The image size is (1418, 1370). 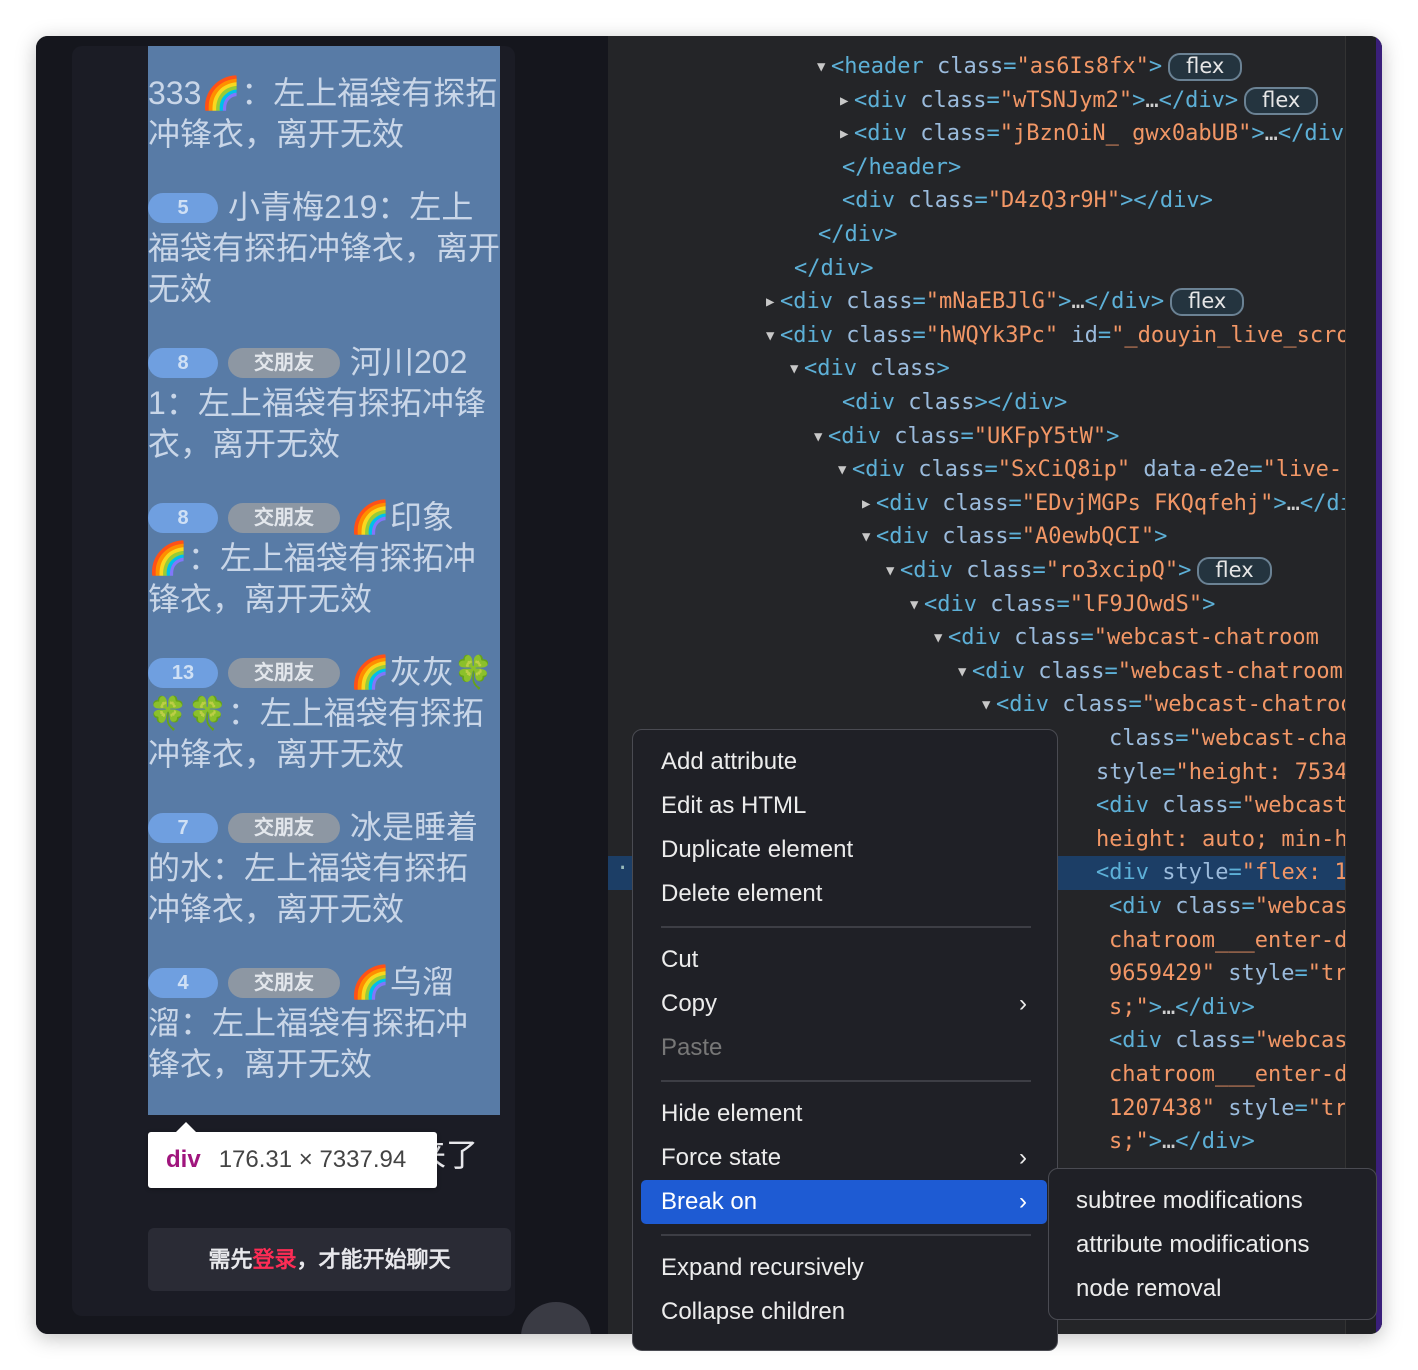 I want to click on user-level-badge: 13, so click(x=183, y=673).